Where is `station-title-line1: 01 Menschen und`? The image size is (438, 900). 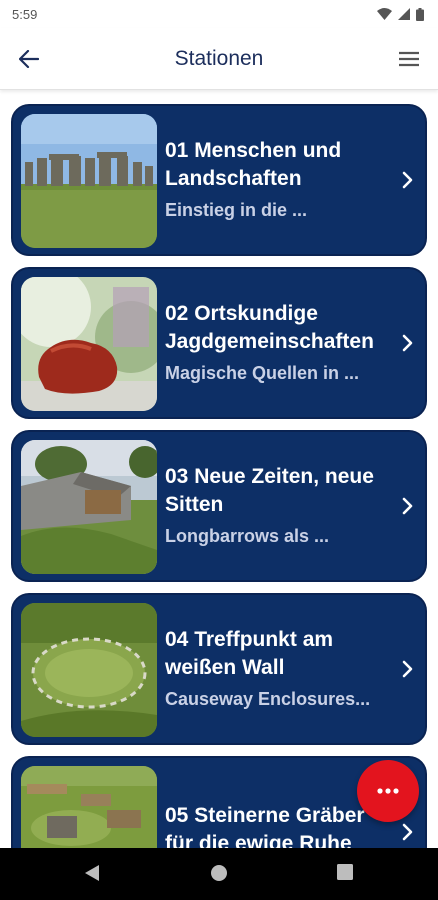 station-title-line1: 01 Menschen und is located at coordinates (253, 150).